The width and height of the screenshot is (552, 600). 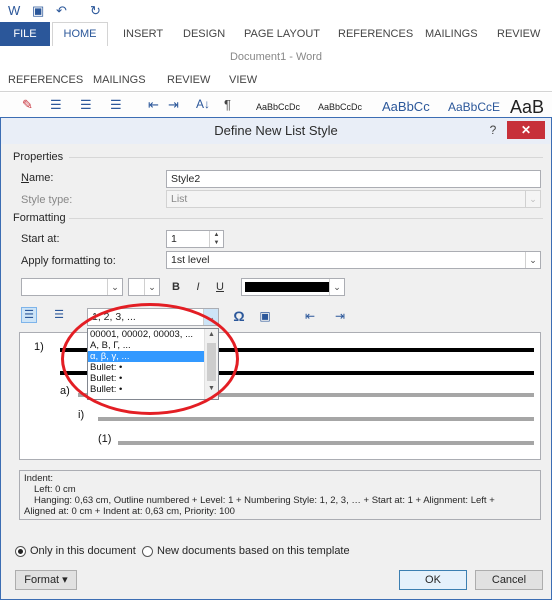 I want to click on scroll-thumb, so click(x=211, y=362).